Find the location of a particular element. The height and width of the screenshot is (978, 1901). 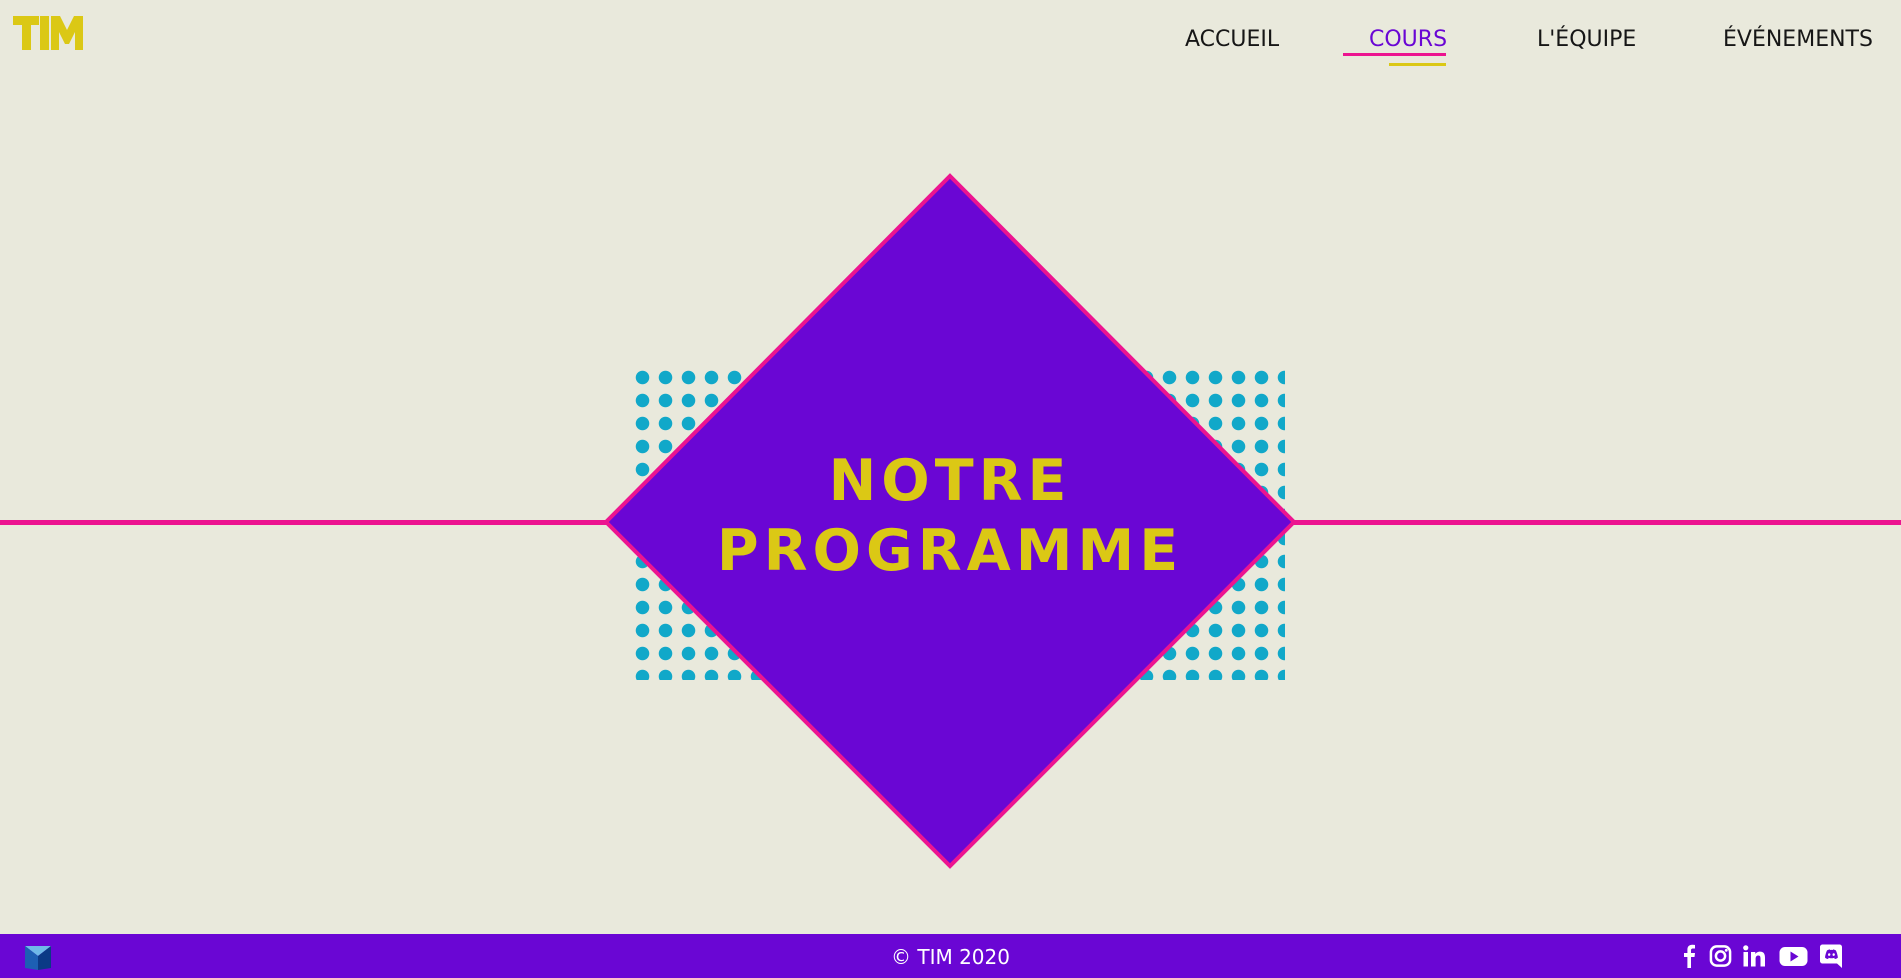

nav-link-accueil: ACCUEIL is located at coordinates (1232, 40).